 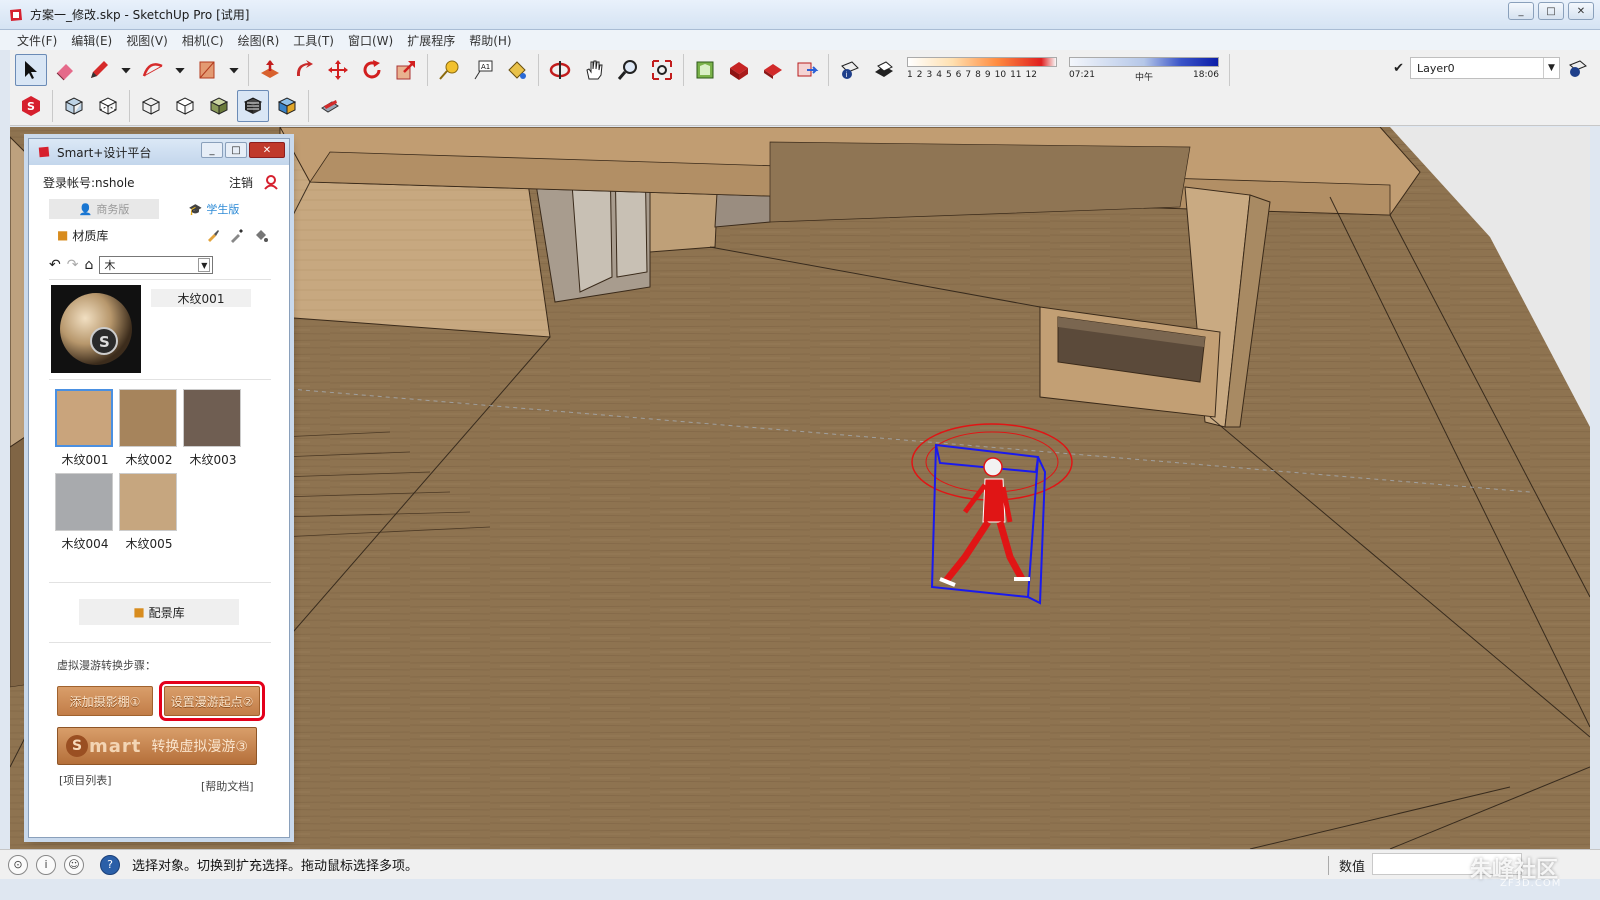 I want to click on zoom-extents-icon, so click(x=662, y=70).